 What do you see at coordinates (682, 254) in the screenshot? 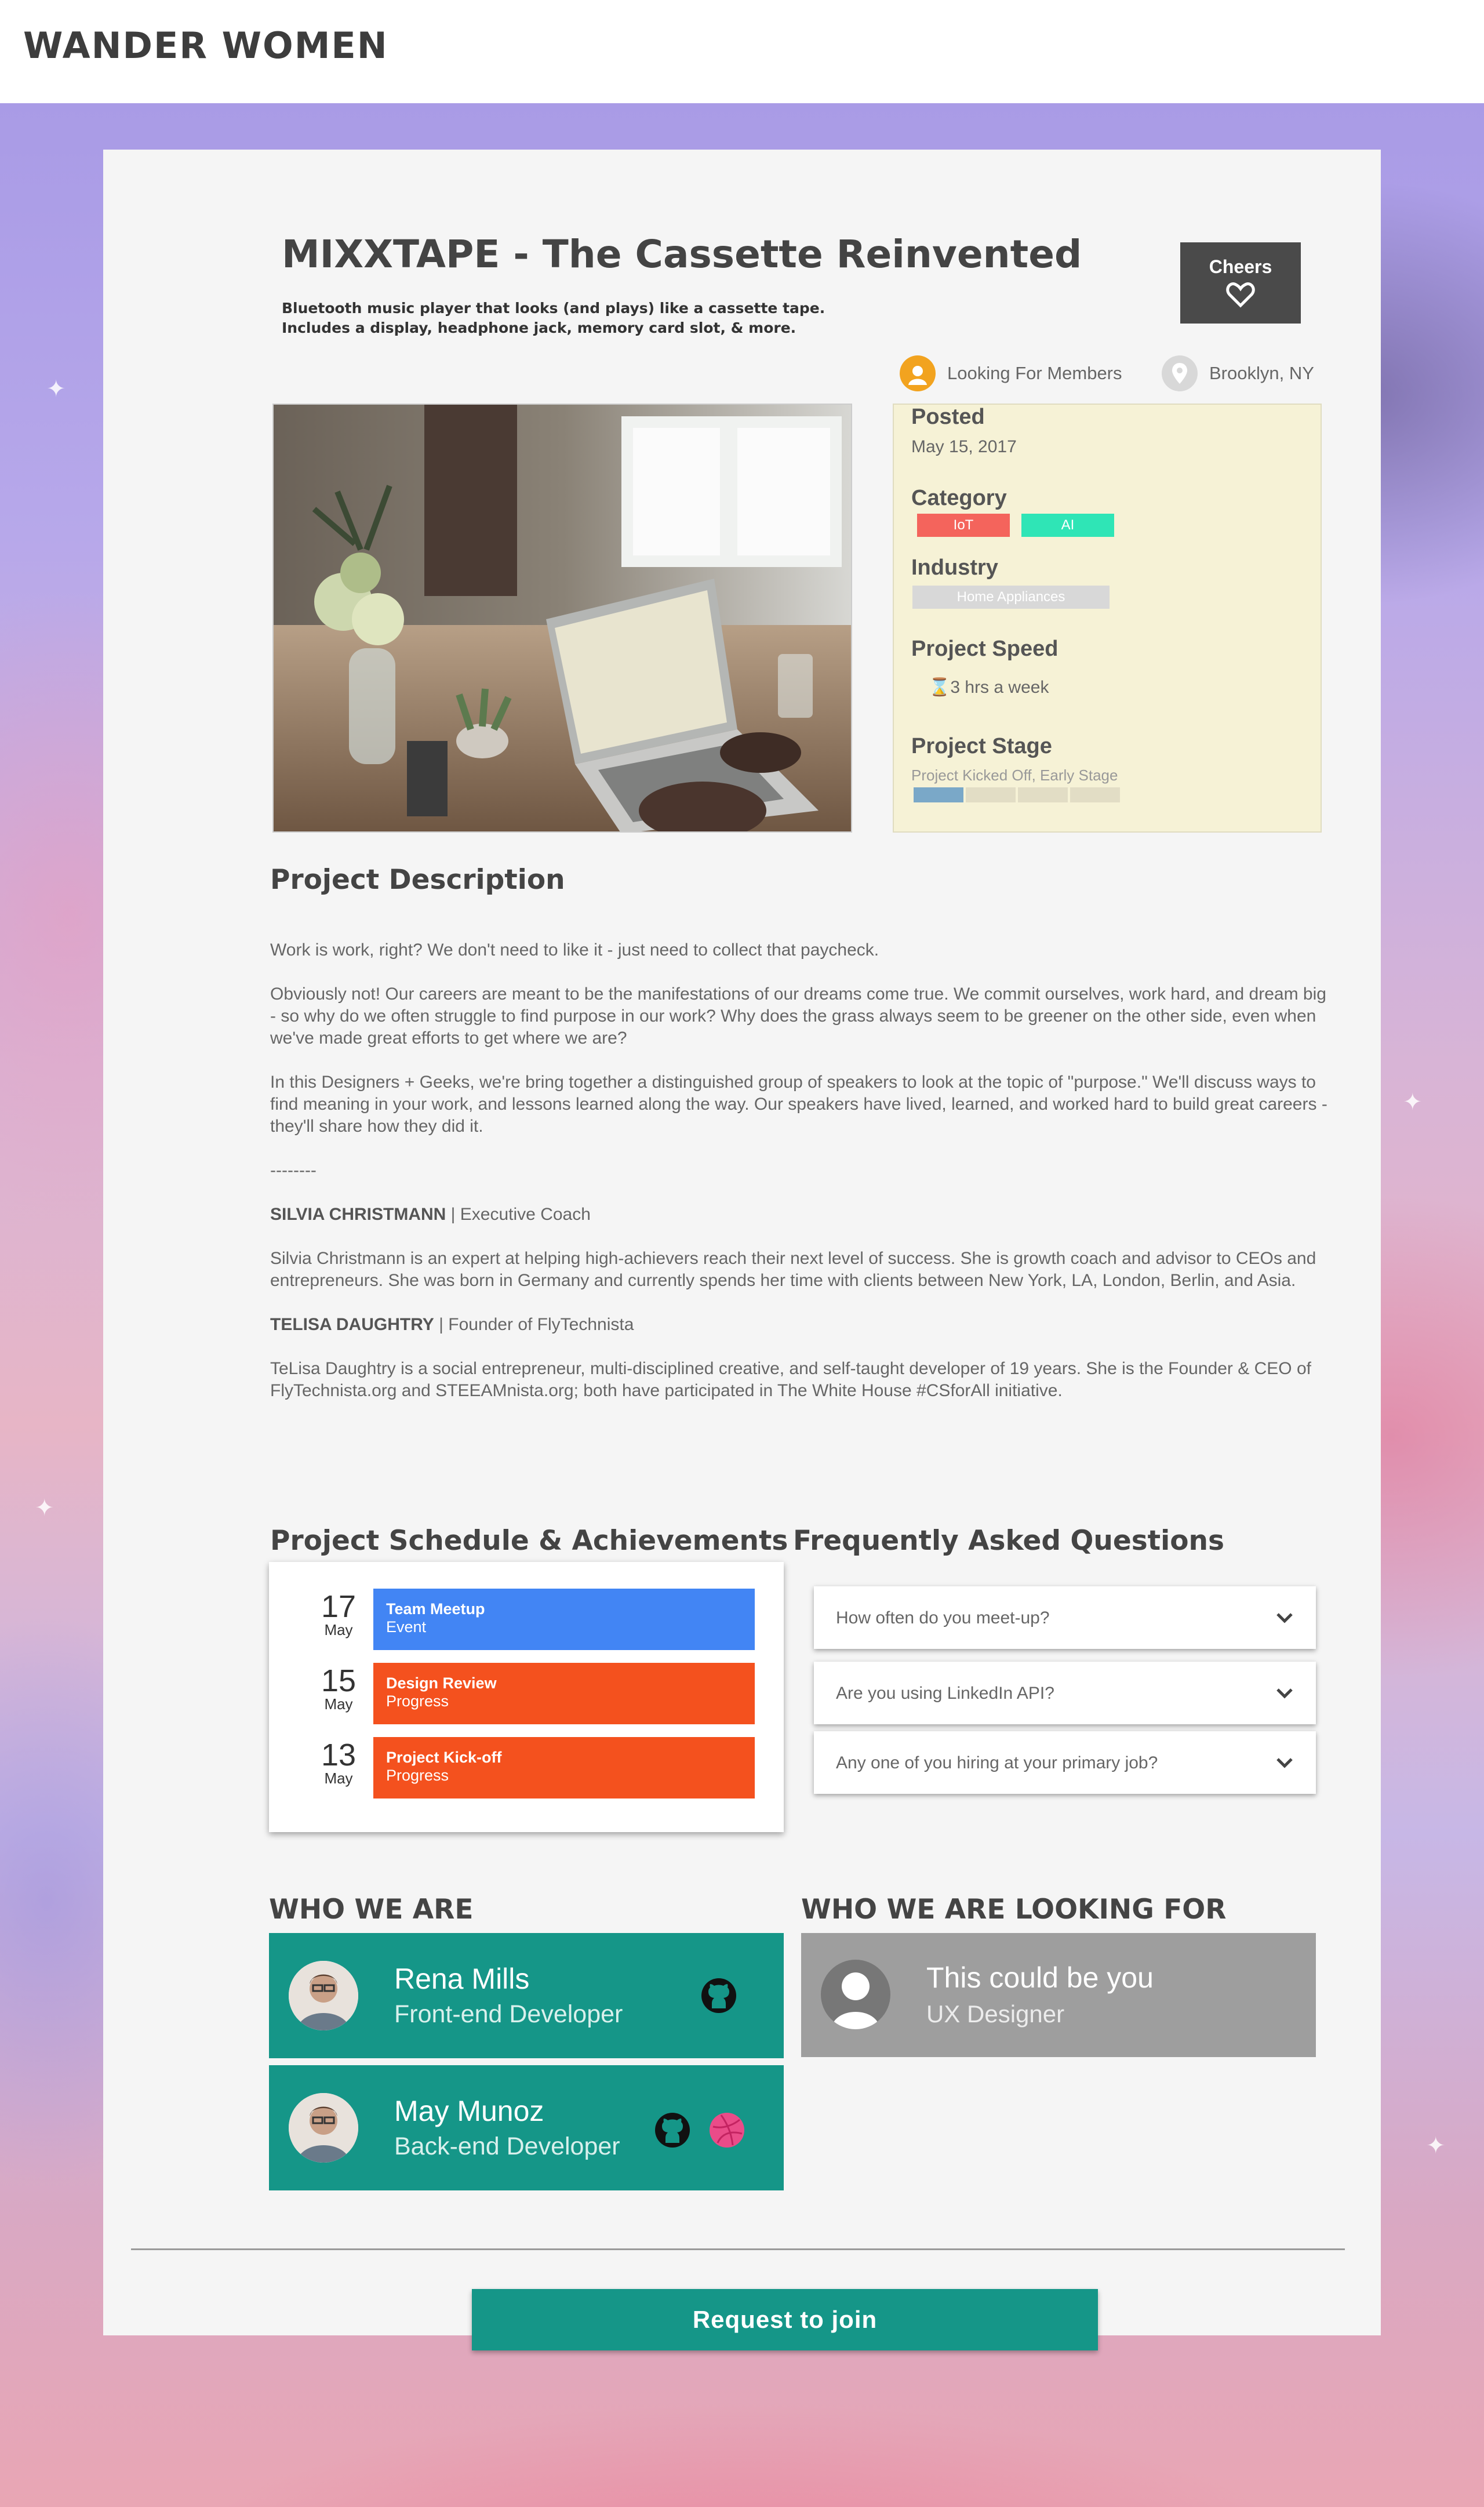
I see `project-title: MIXXTAPE - The Cassette Reinvented` at bounding box center [682, 254].